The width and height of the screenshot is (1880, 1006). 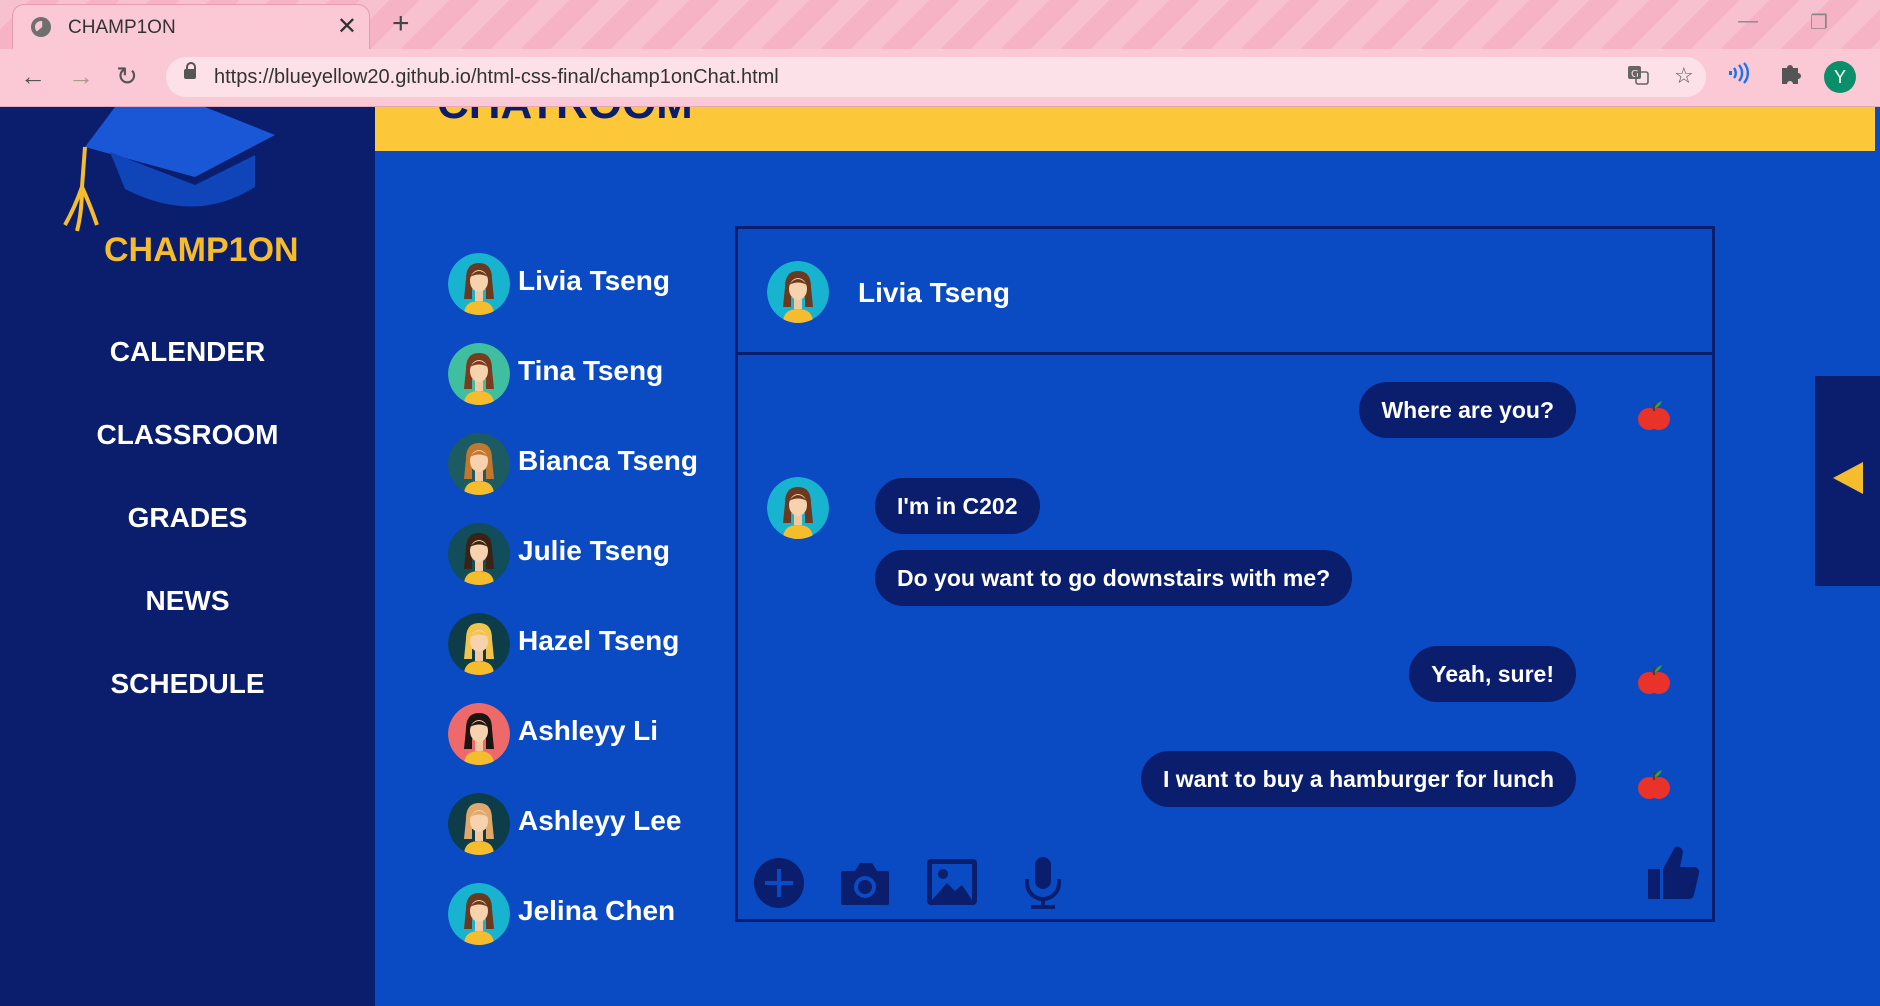 I want to click on contact-name: Bianca Tseng, so click(x=608, y=460).